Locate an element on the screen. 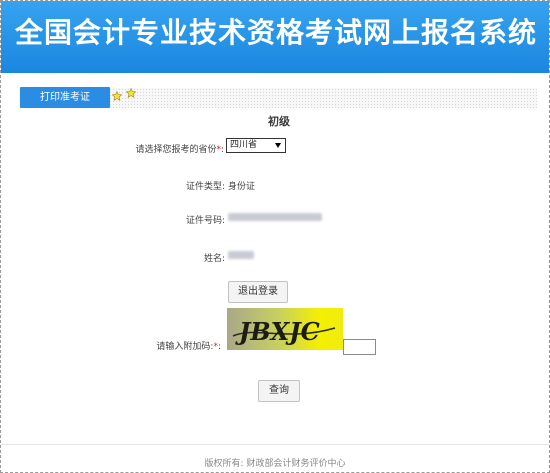 The height and width of the screenshot is (473, 550). id-number-redacted is located at coordinates (275, 217).